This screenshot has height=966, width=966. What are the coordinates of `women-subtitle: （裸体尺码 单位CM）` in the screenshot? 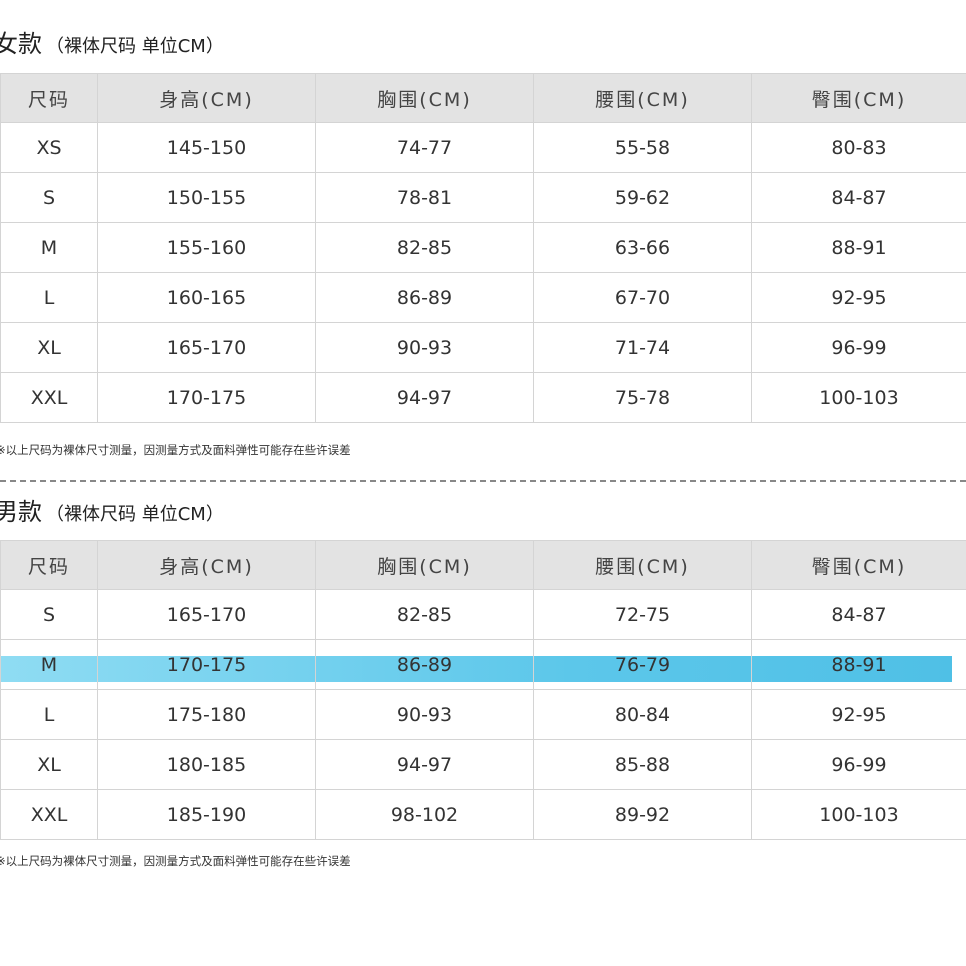 It's located at (135, 46).